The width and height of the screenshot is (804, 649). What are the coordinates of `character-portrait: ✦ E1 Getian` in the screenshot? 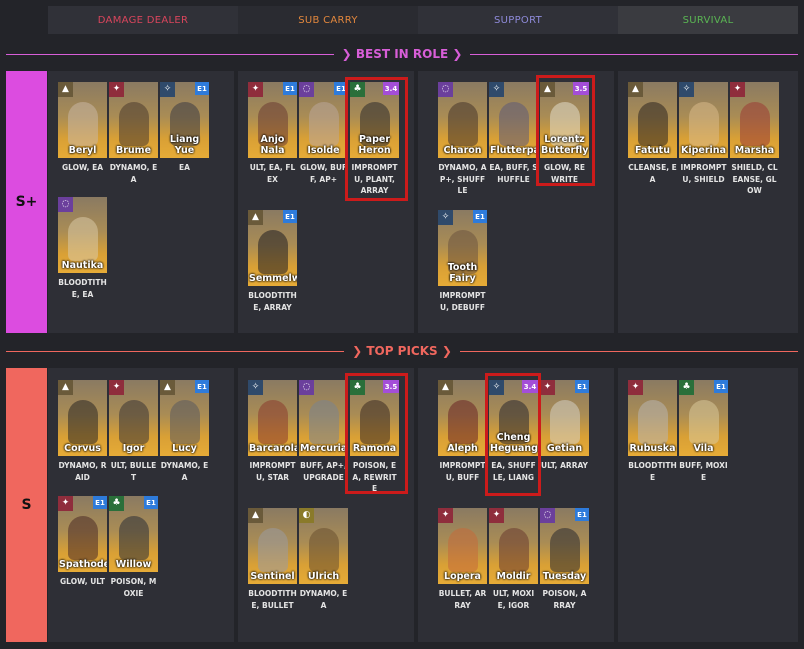 It's located at (564, 418).